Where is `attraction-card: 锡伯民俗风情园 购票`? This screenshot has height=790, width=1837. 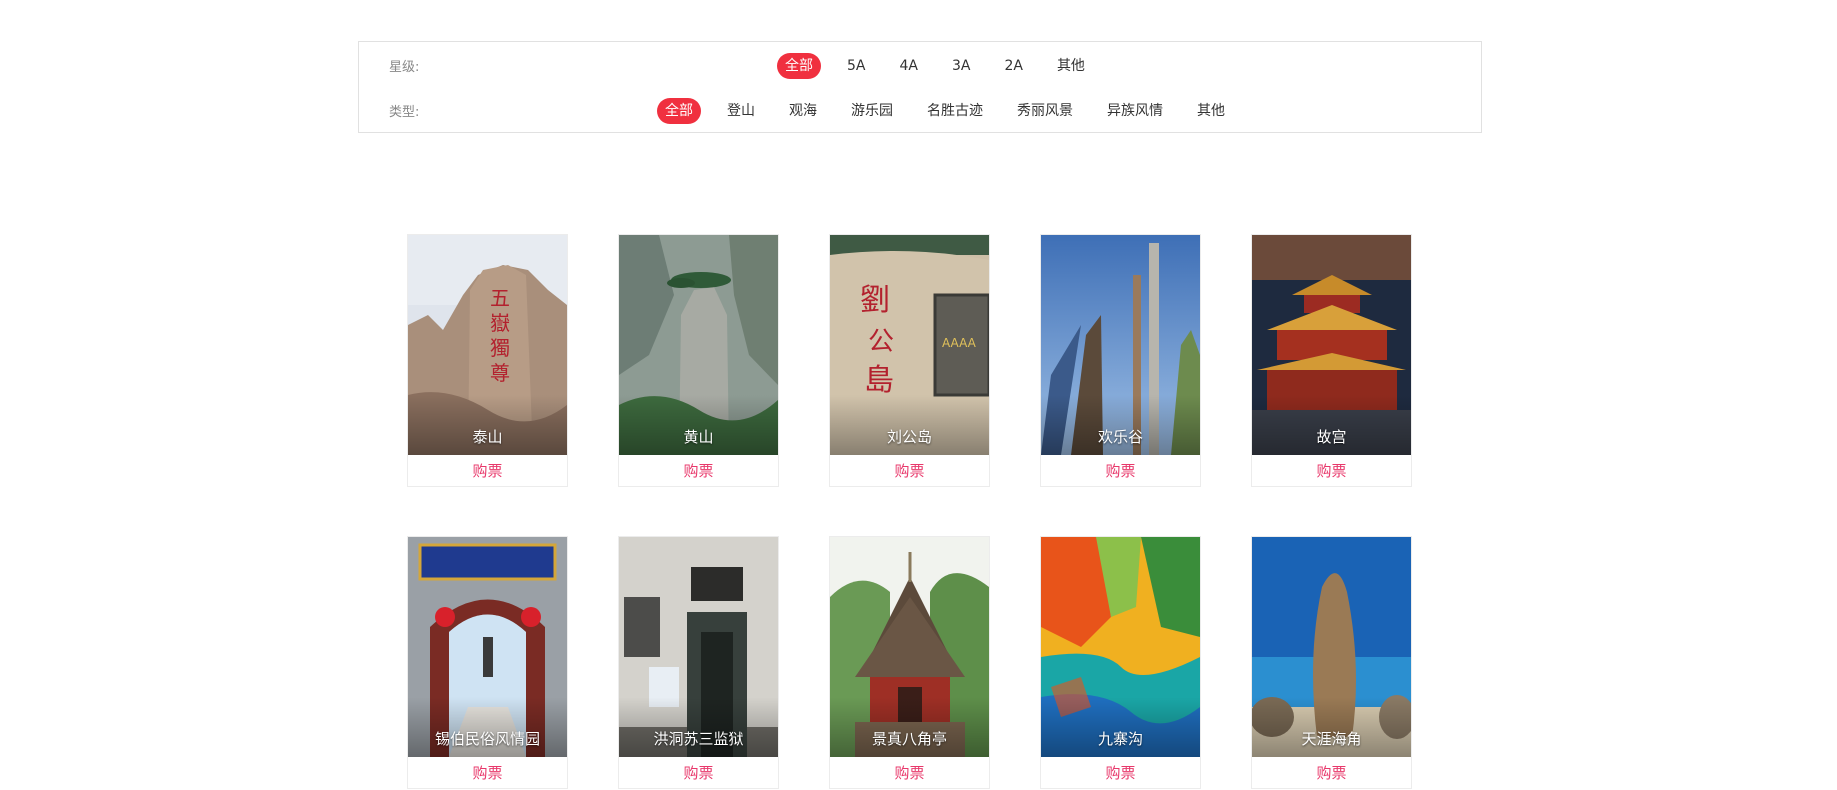
attraction-card: 锡伯民俗风情园 购票 is located at coordinates (487, 662).